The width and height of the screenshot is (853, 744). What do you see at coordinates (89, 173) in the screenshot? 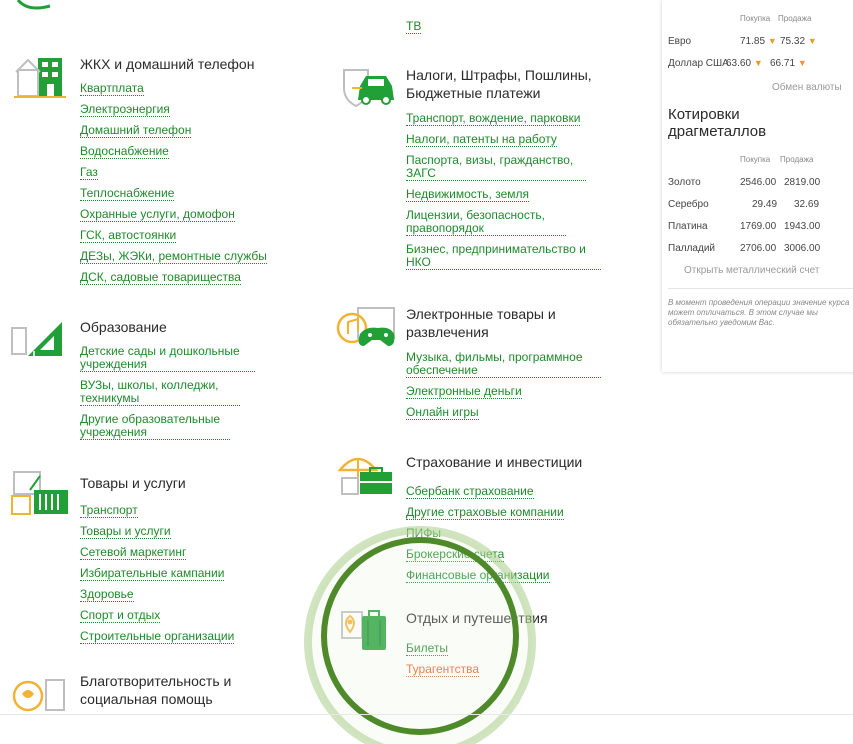
I see `link-gas: Газ` at bounding box center [89, 173].